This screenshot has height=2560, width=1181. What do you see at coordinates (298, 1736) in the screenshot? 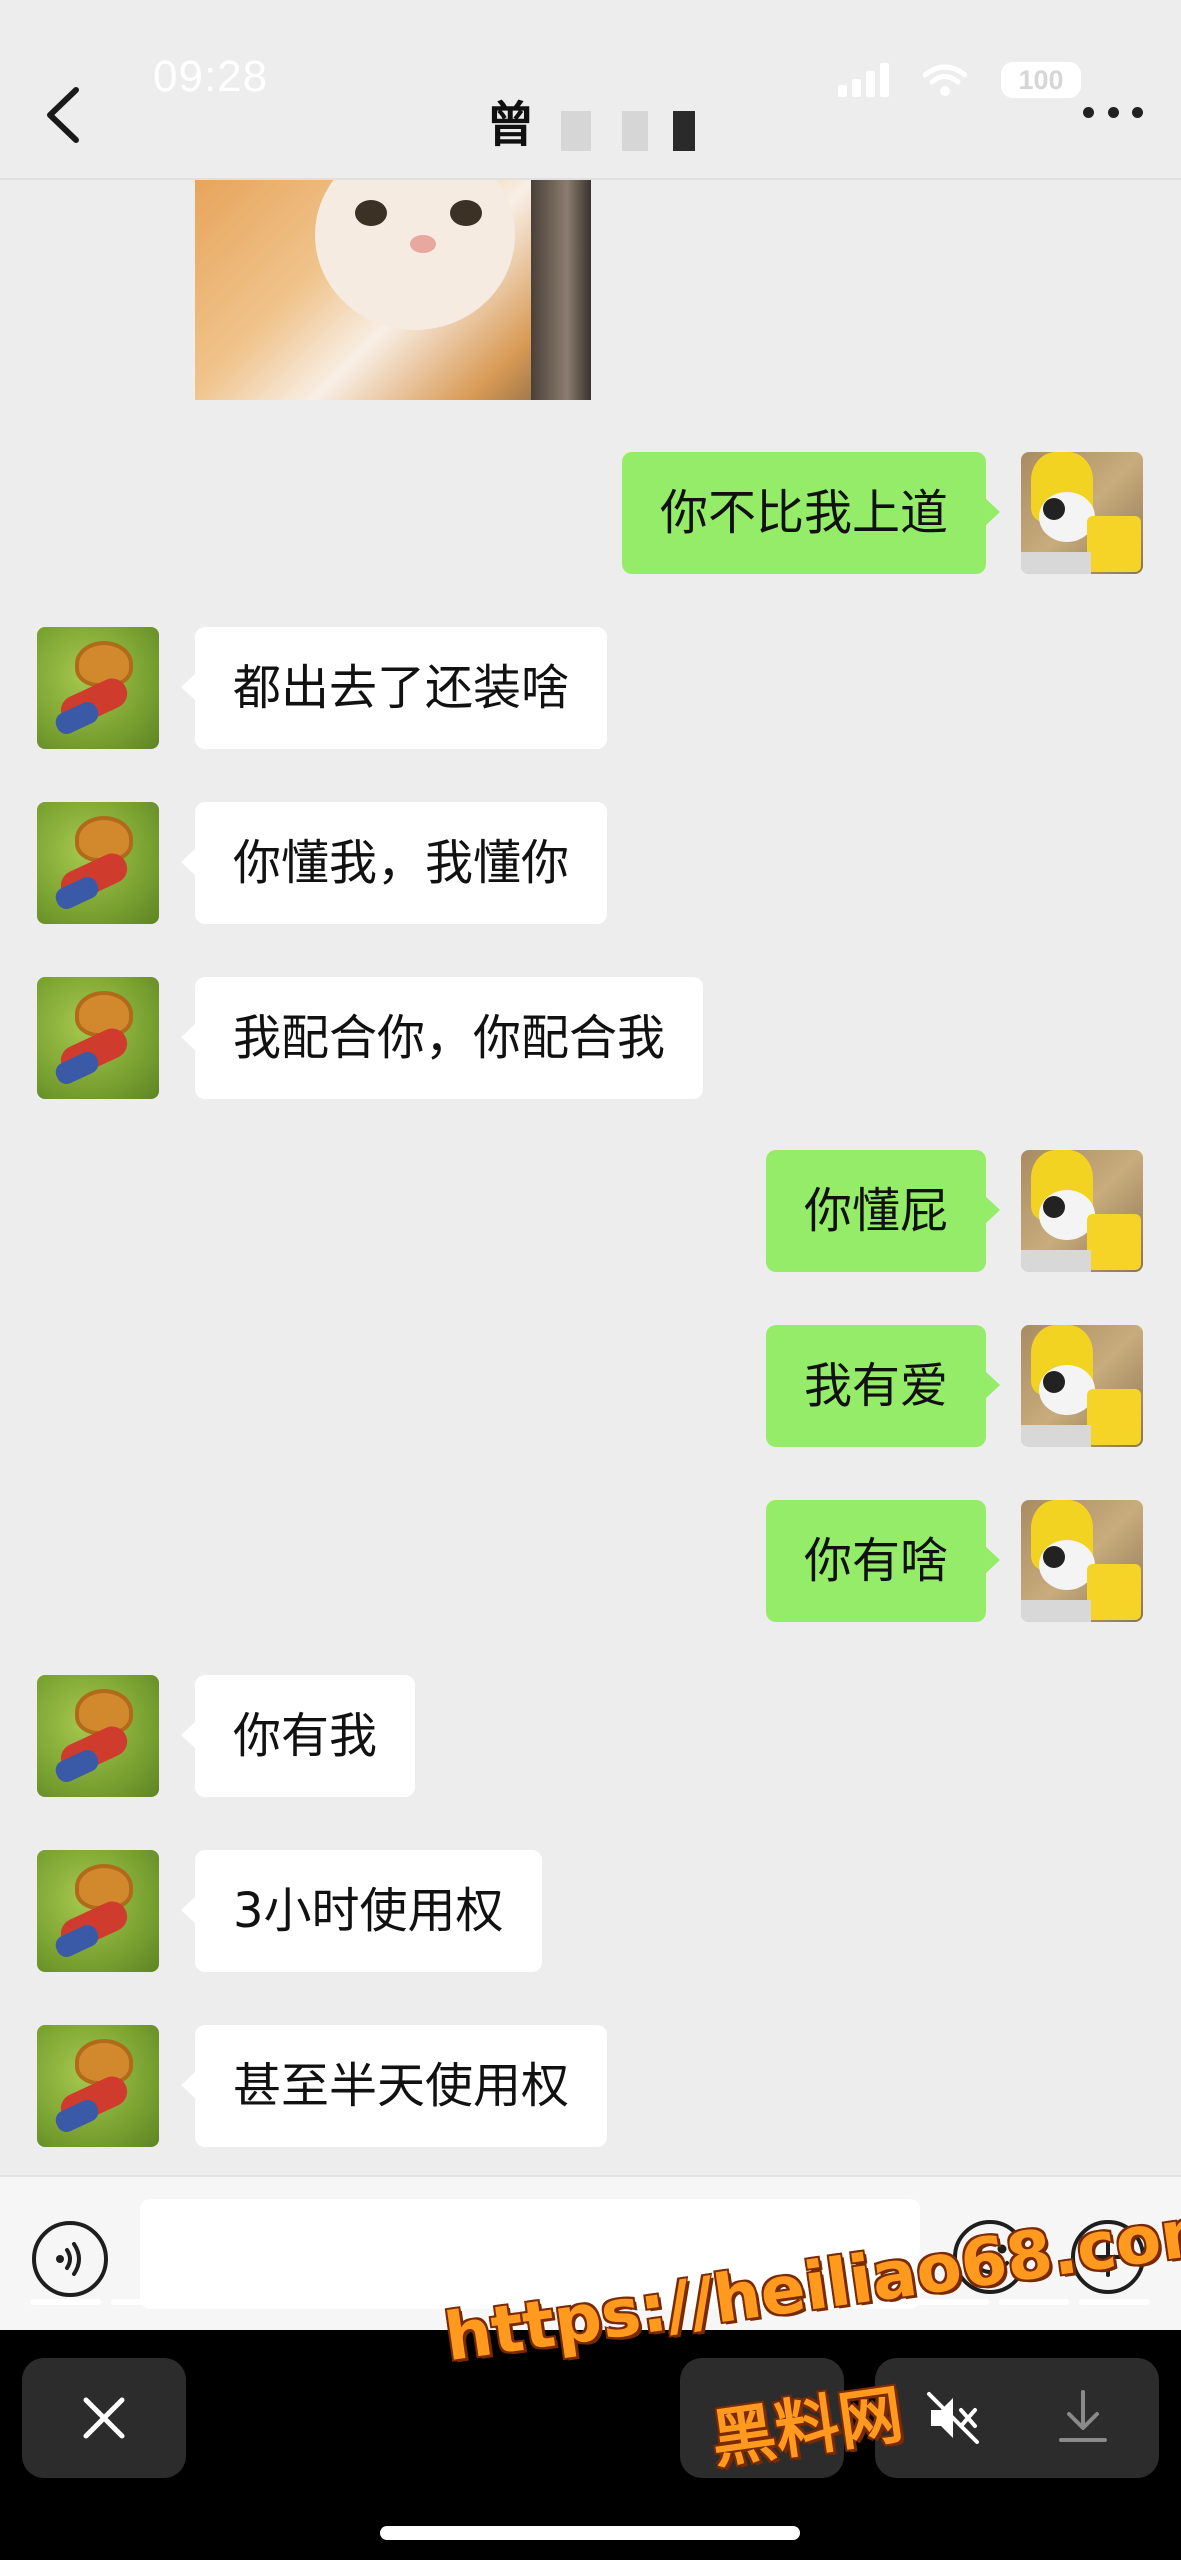
I see `message-bubble-received: 你有我` at bounding box center [298, 1736].